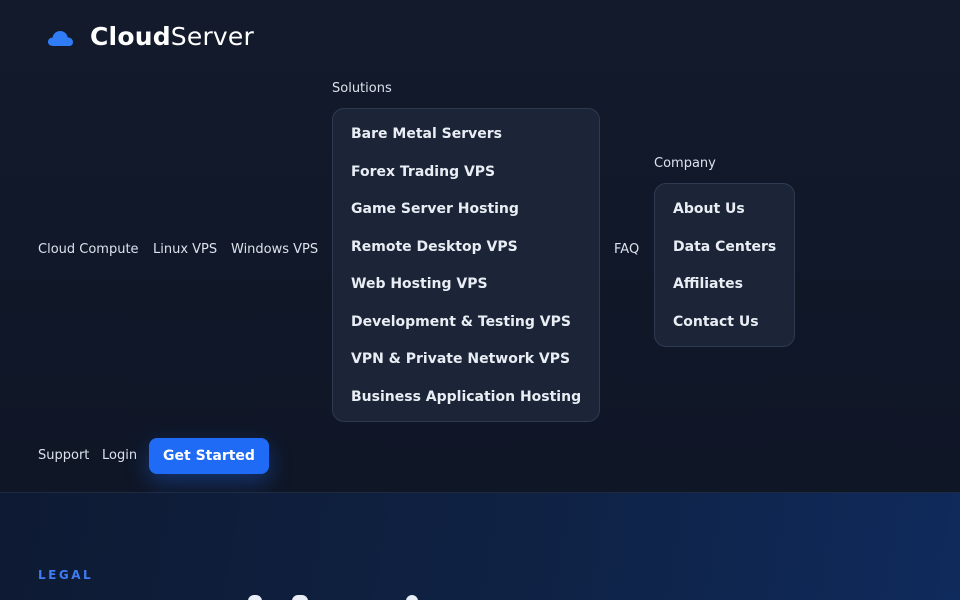  Describe the element at coordinates (212, 36) in the screenshot. I see `brand-name-rest: Server` at that location.